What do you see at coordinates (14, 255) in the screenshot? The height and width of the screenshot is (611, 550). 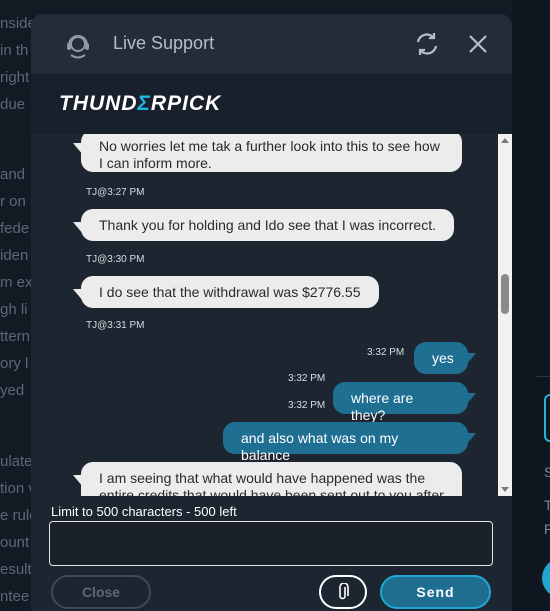 I see `background-fragment: iden` at bounding box center [14, 255].